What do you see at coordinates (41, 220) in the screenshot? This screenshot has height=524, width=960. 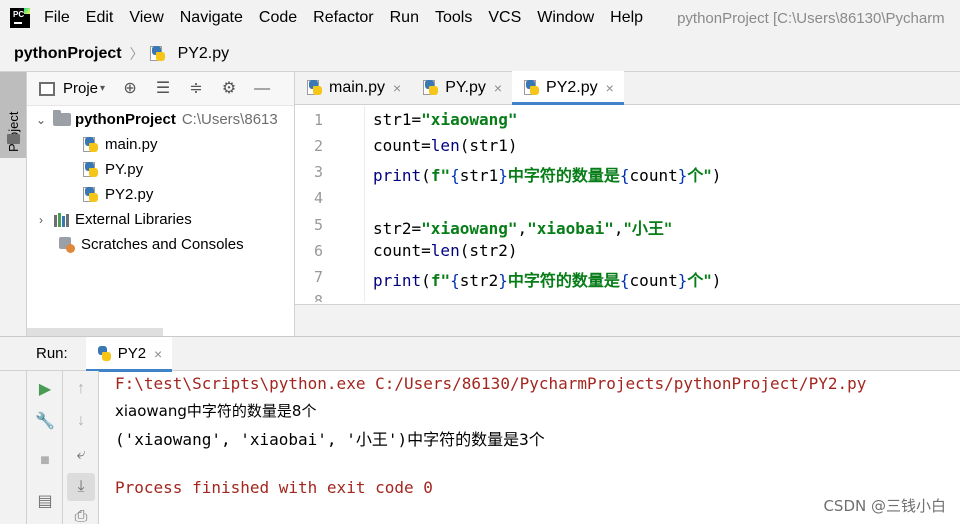 I see `chevron-right-icon: ›` at bounding box center [41, 220].